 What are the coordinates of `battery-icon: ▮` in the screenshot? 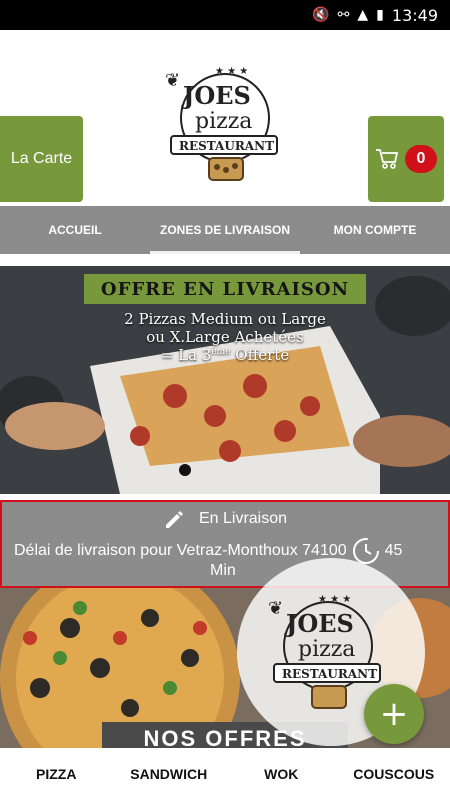 It's located at (380, 15).